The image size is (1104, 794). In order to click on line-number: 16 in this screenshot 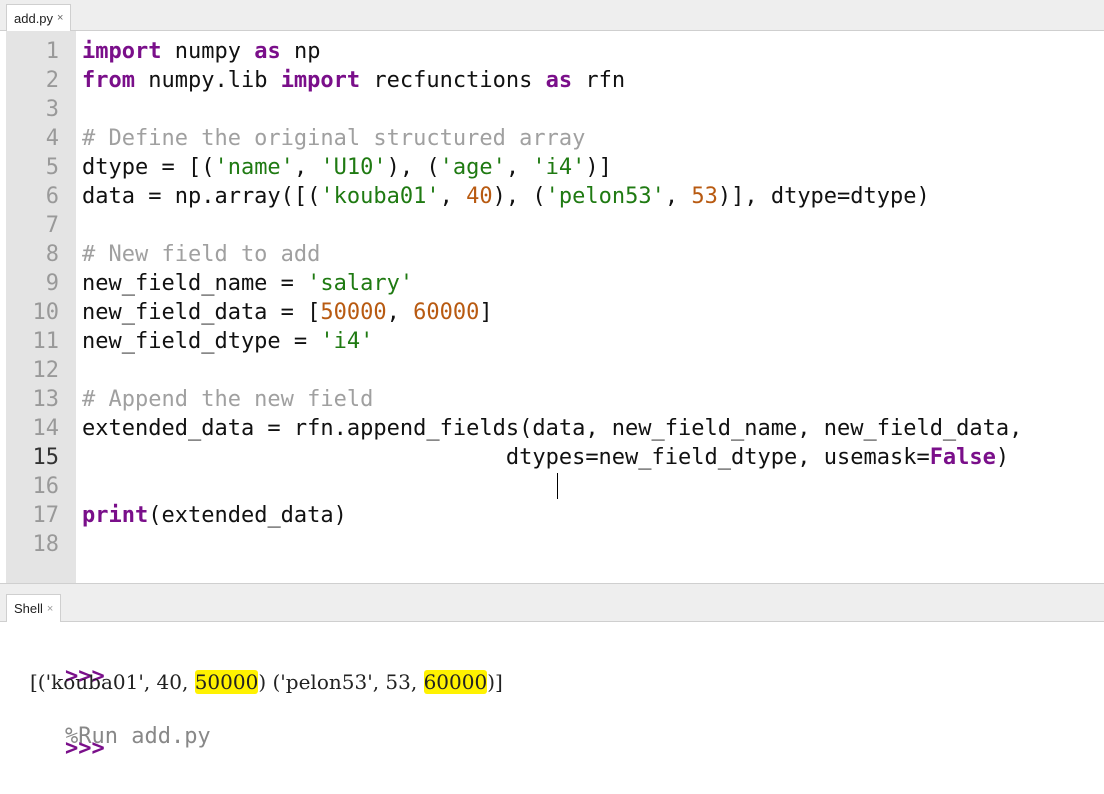, I will do `click(46, 486)`.